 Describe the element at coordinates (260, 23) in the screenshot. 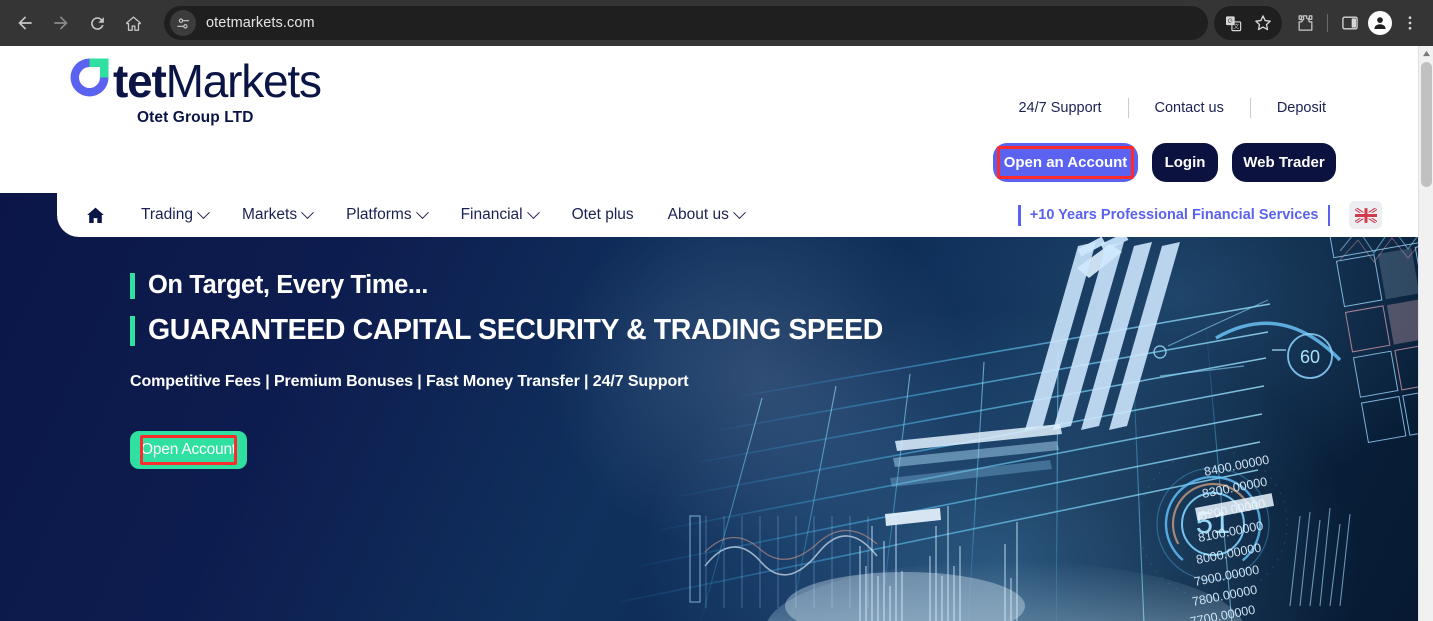

I see `url-text: otetmarkets.com` at that location.